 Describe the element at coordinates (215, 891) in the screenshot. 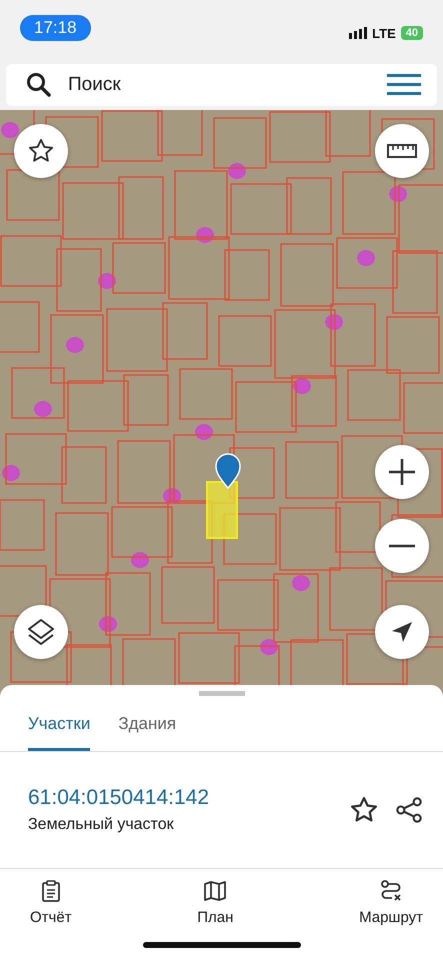

I see `map-icon` at that location.